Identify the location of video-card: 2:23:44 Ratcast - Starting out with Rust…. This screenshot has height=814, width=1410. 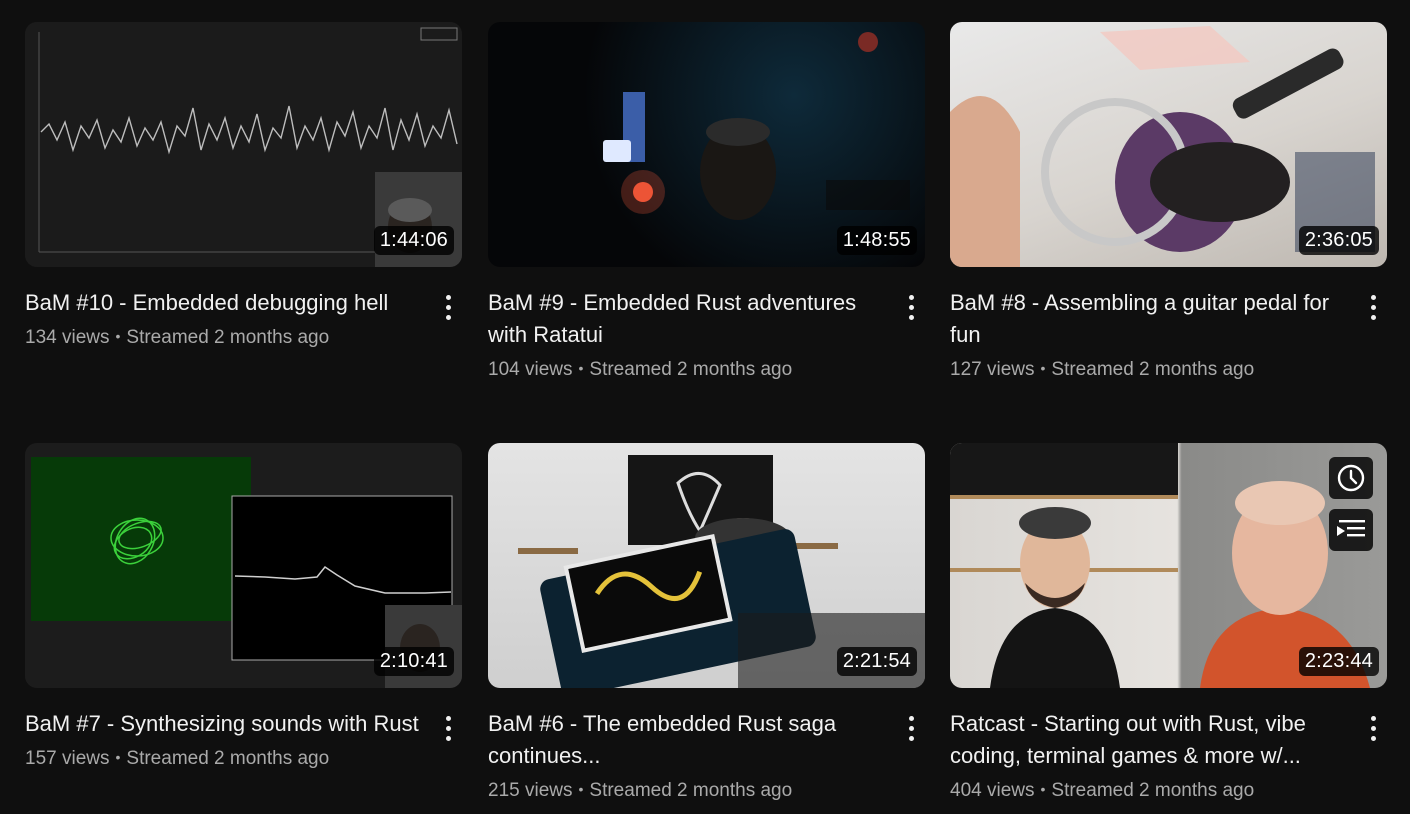
(1168, 623).